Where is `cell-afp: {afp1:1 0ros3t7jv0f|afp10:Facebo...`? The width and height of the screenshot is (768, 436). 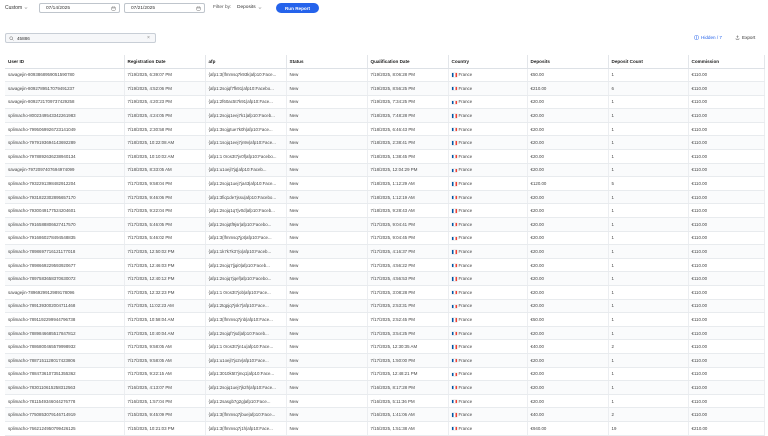 cell-afp: {afp1:1 0ros3t7jv0f|afp10:Facebo... is located at coordinates (246, 156).